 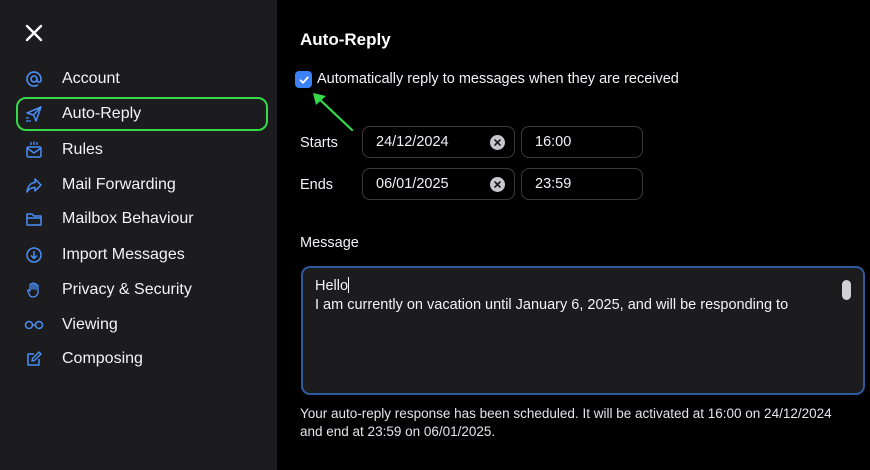 I want to click on auto-reply-checkbox, so click(x=303, y=79).